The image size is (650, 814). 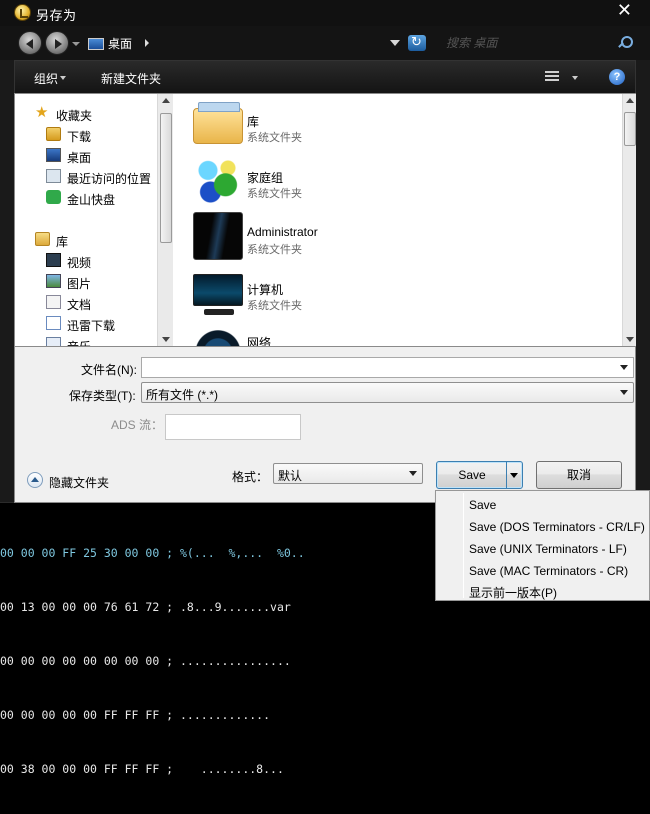 I want to click on menu-item-save-mac: Save (MAC Terminators - CR), so click(x=542, y=571).